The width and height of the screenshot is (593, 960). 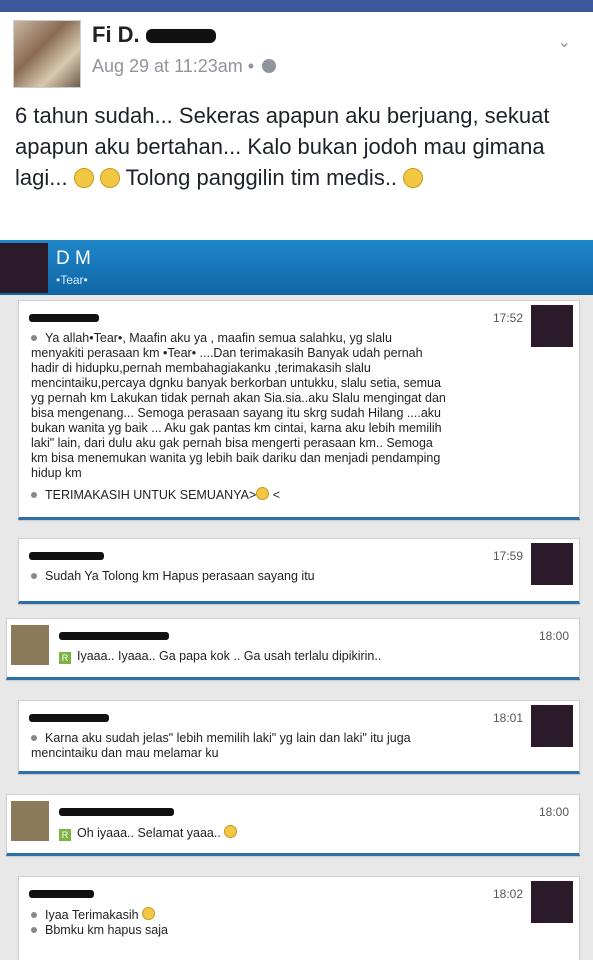 I want to click on chat-message-incoming: 18:00 R Oh iyaaa.. Selamat yaaa.., so click(x=293, y=825).